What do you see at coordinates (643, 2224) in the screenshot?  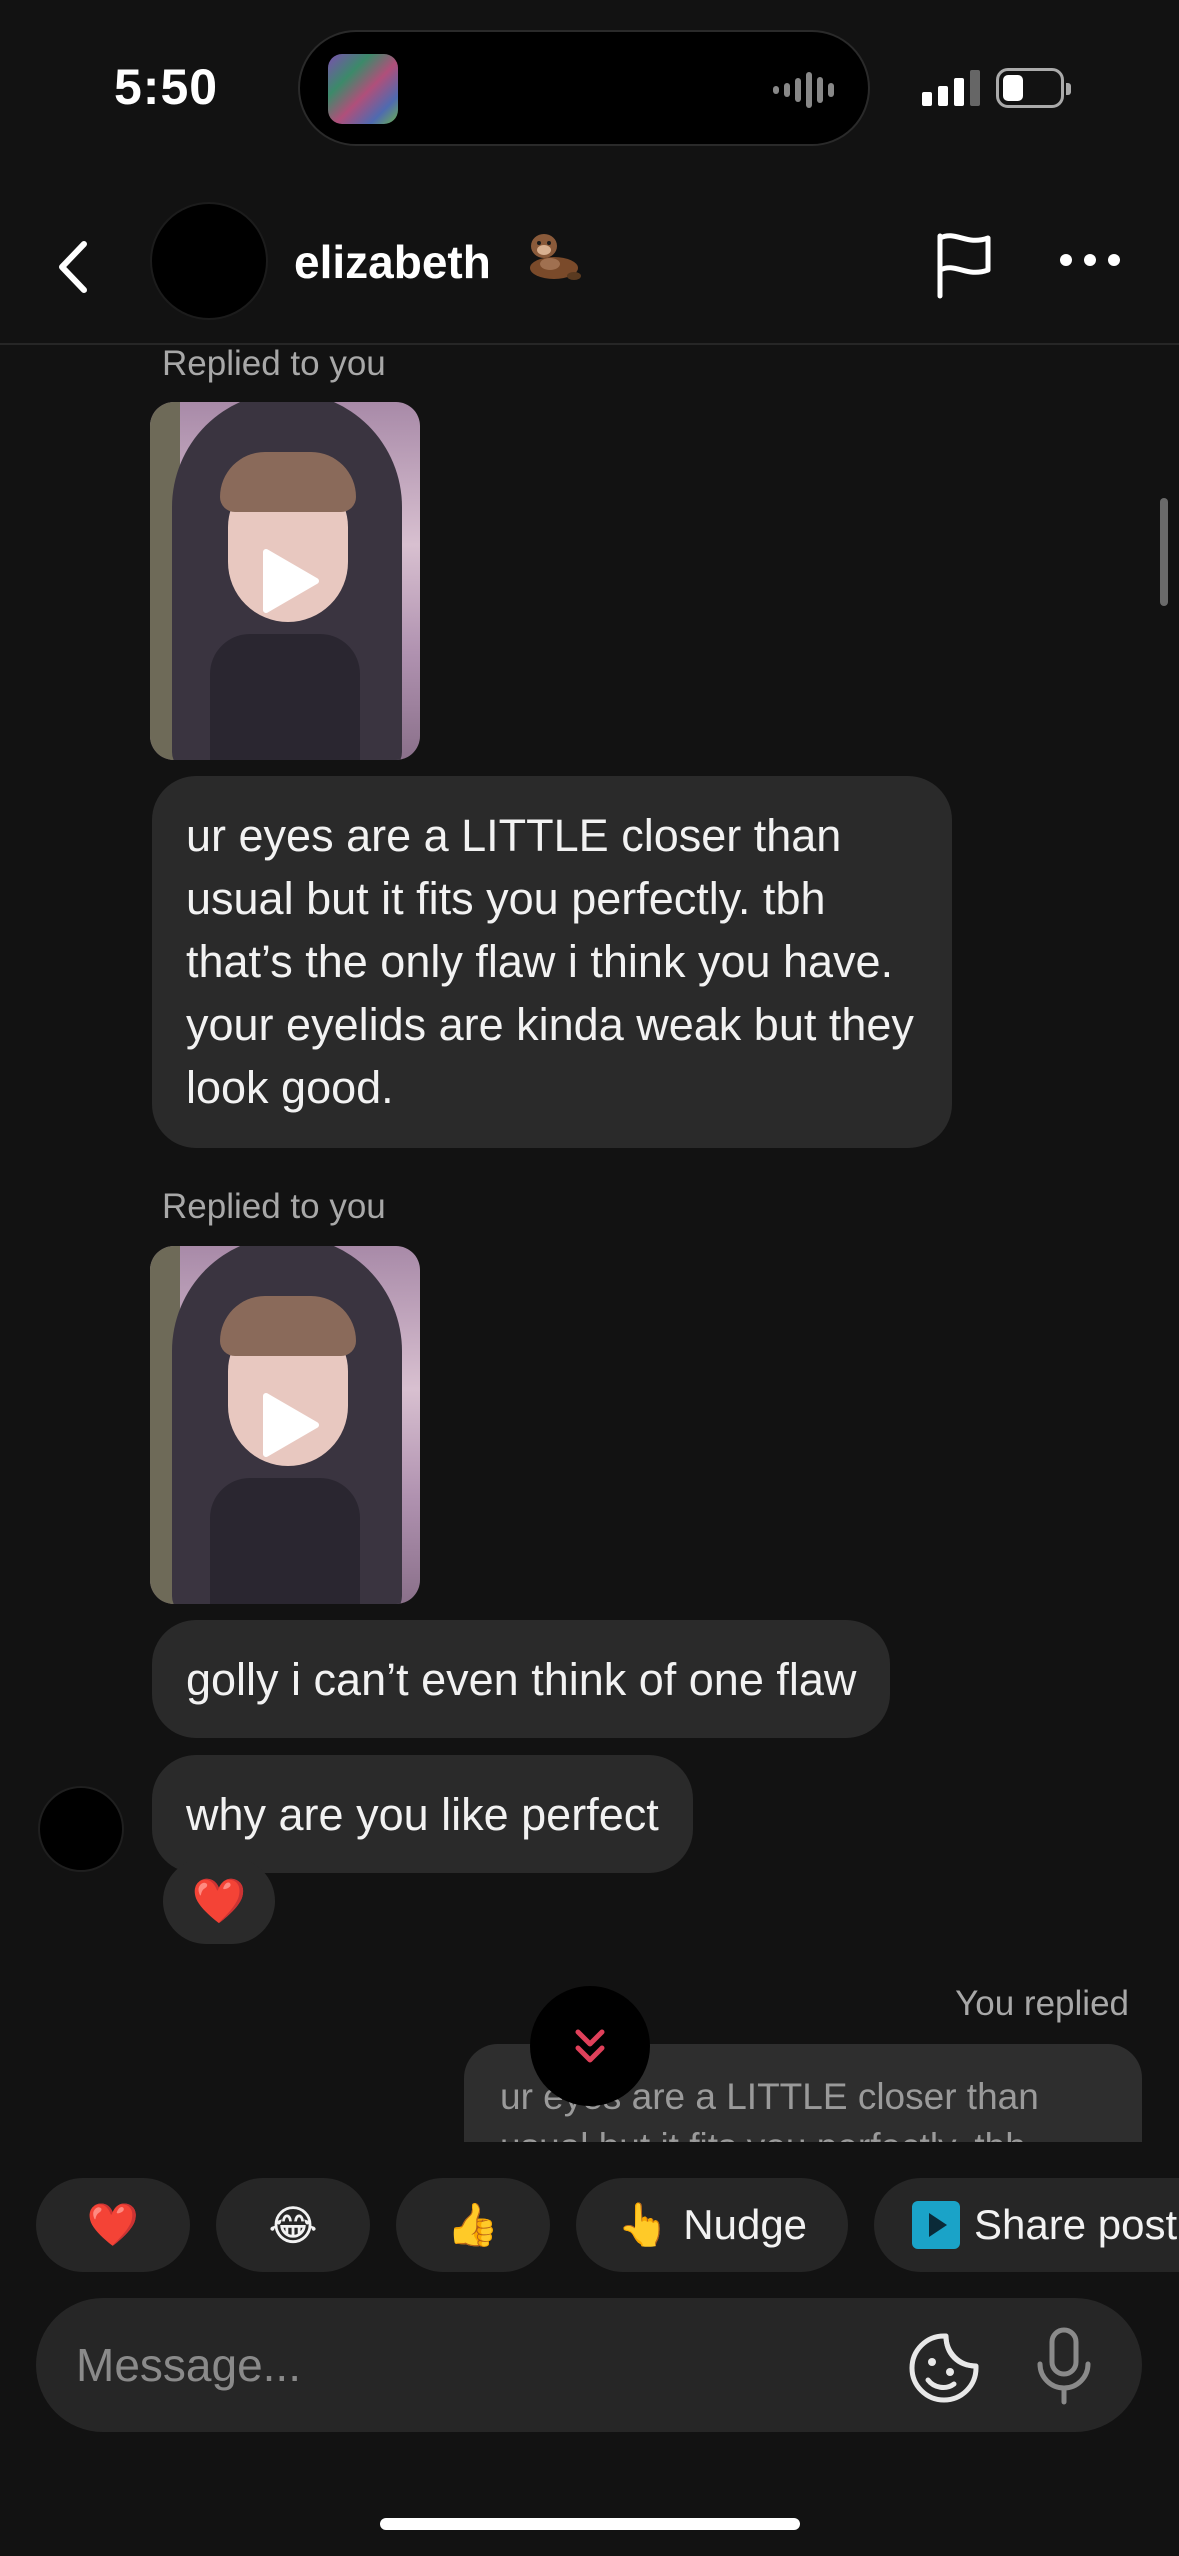 I see `pointing-hand-icon: 👆` at bounding box center [643, 2224].